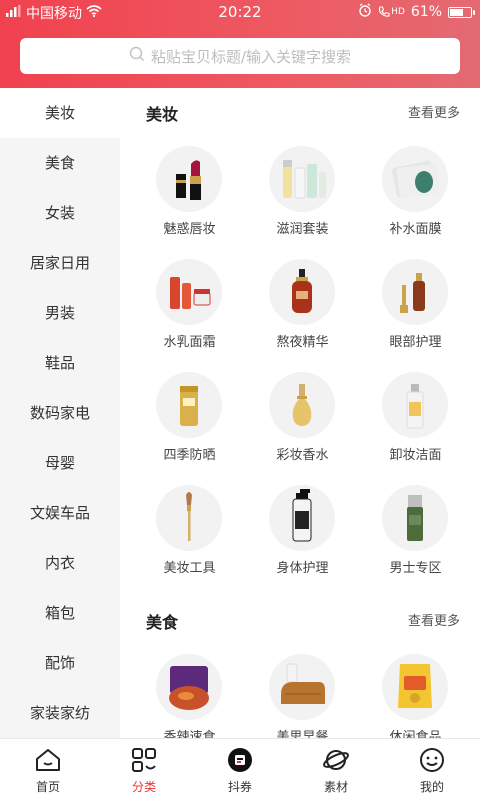 This screenshot has height=801, width=480. Describe the element at coordinates (415, 568) in the screenshot. I see `grid-item-label: 男士专区` at that location.